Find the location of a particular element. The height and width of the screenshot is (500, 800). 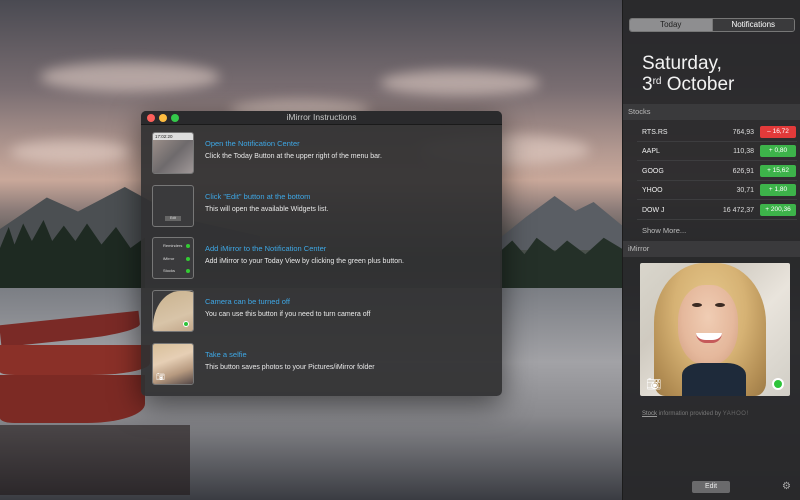

step-title: Open the Notification Center is located at coordinates (252, 143).